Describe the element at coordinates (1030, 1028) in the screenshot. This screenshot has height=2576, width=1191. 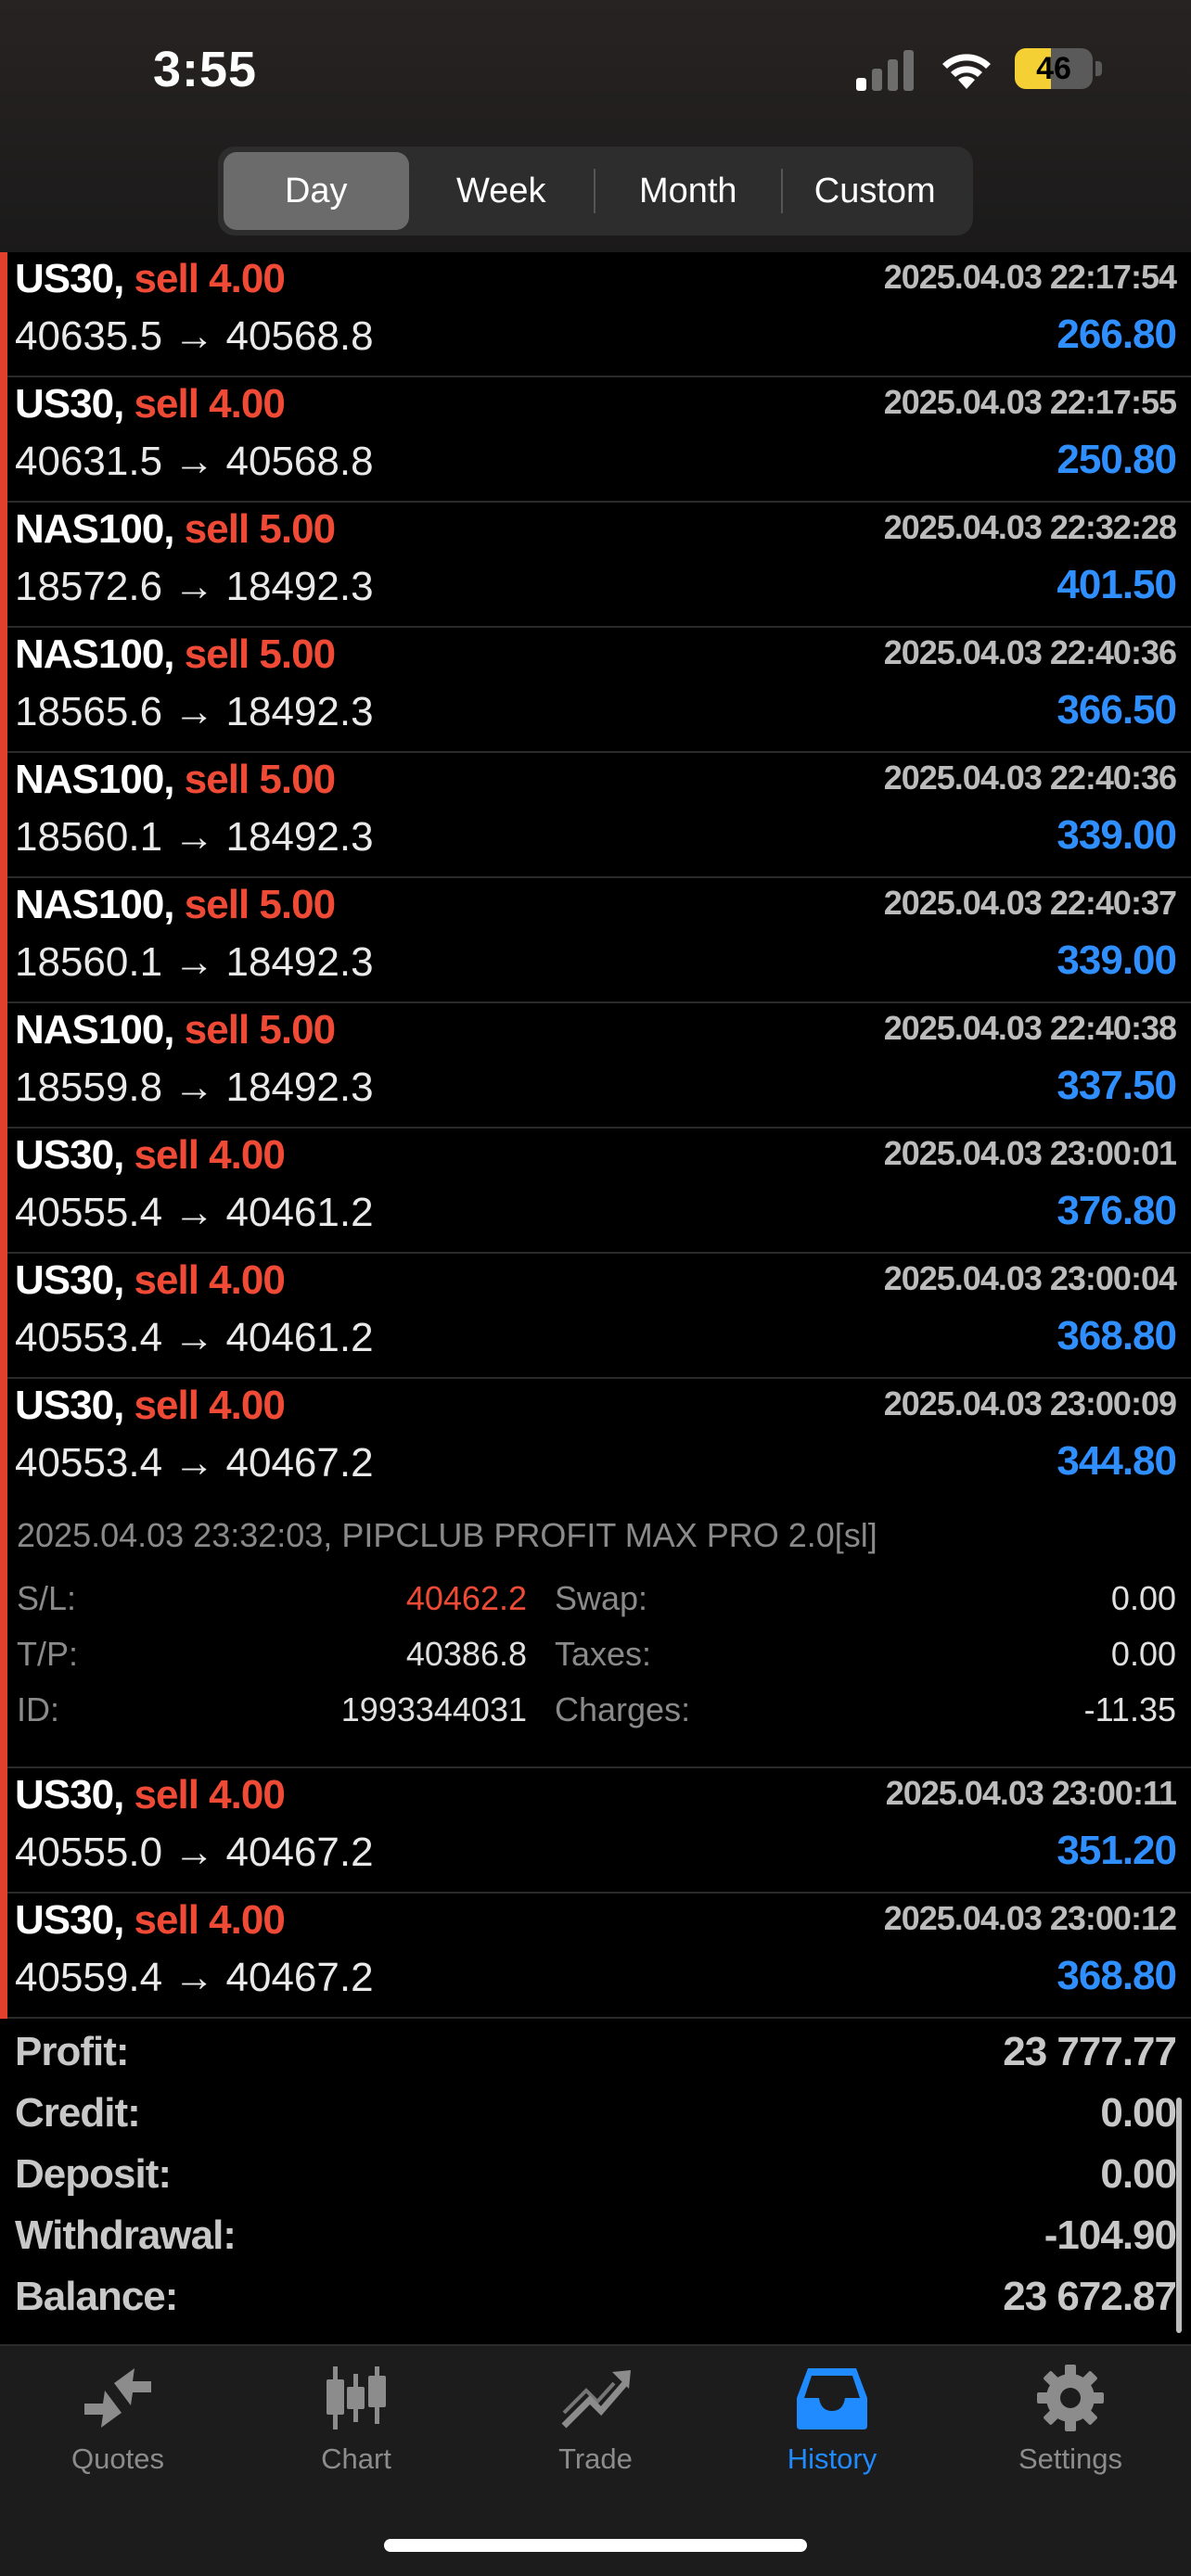
I see `deal-time: 2025.04.03 22:40:38` at that location.